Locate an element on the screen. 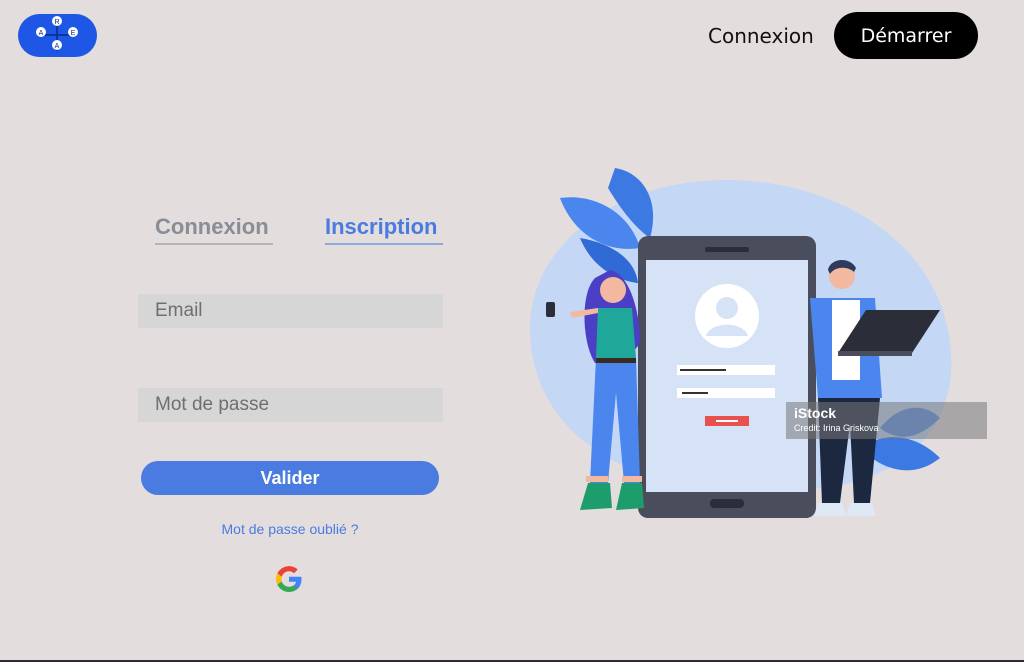 This screenshot has width=1024, height=662. logo-letter-r: R is located at coordinates (56, 22).